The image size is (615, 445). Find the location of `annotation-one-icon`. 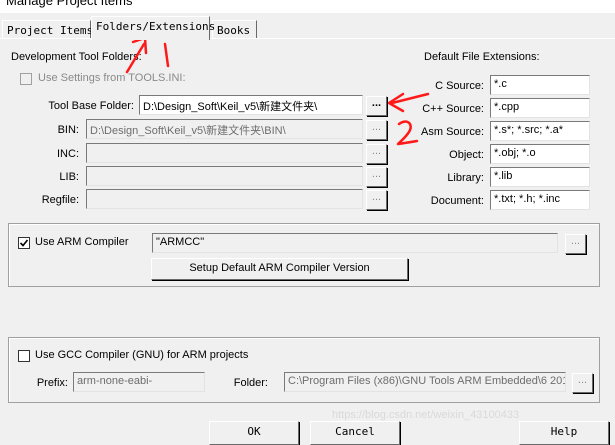

annotation-one-icon is located at coordinates (166, 55).